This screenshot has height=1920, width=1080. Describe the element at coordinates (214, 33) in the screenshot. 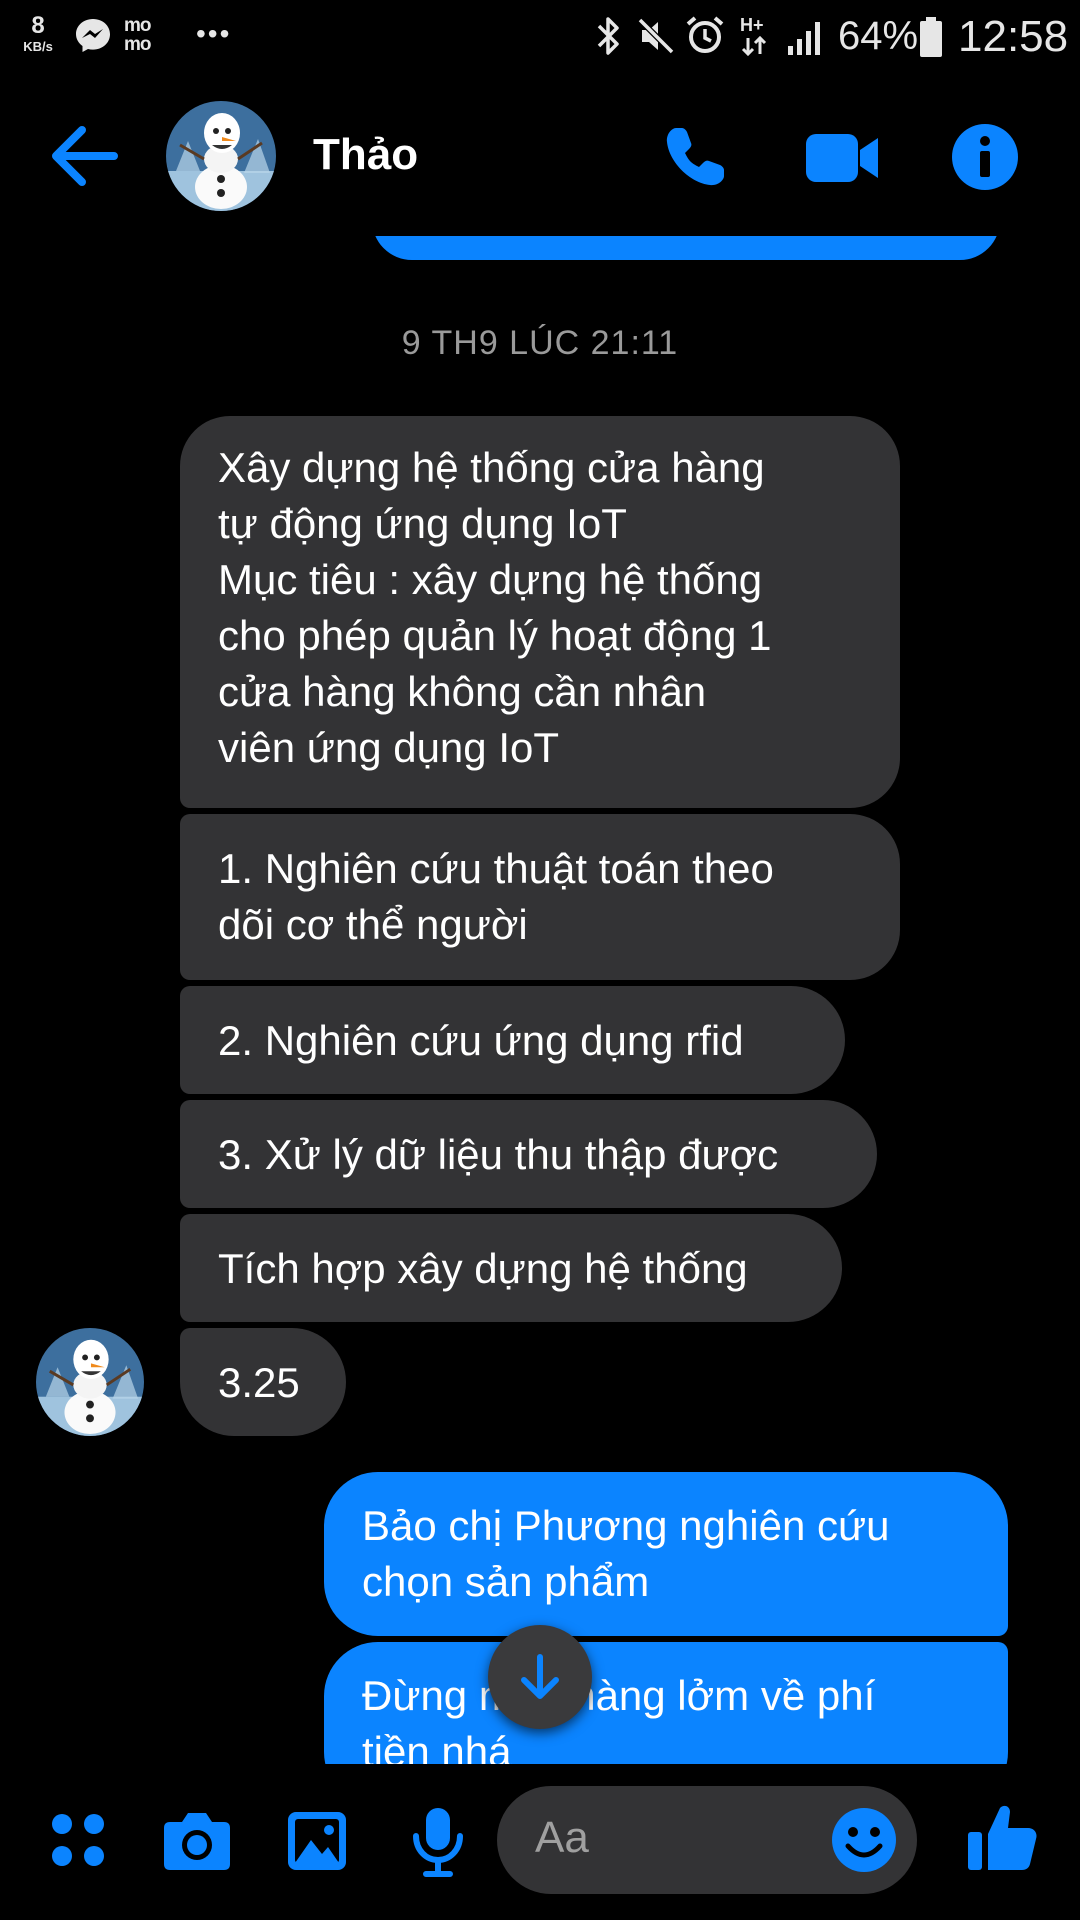

I see `more-notifications-icon: •••` at that location.